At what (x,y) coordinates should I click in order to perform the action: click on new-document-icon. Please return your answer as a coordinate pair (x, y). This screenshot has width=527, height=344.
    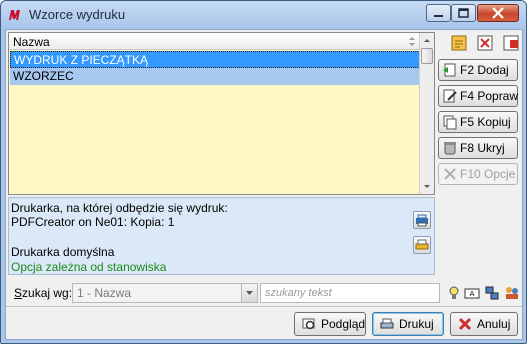
    Looking at the image, I should click on (459, 43).